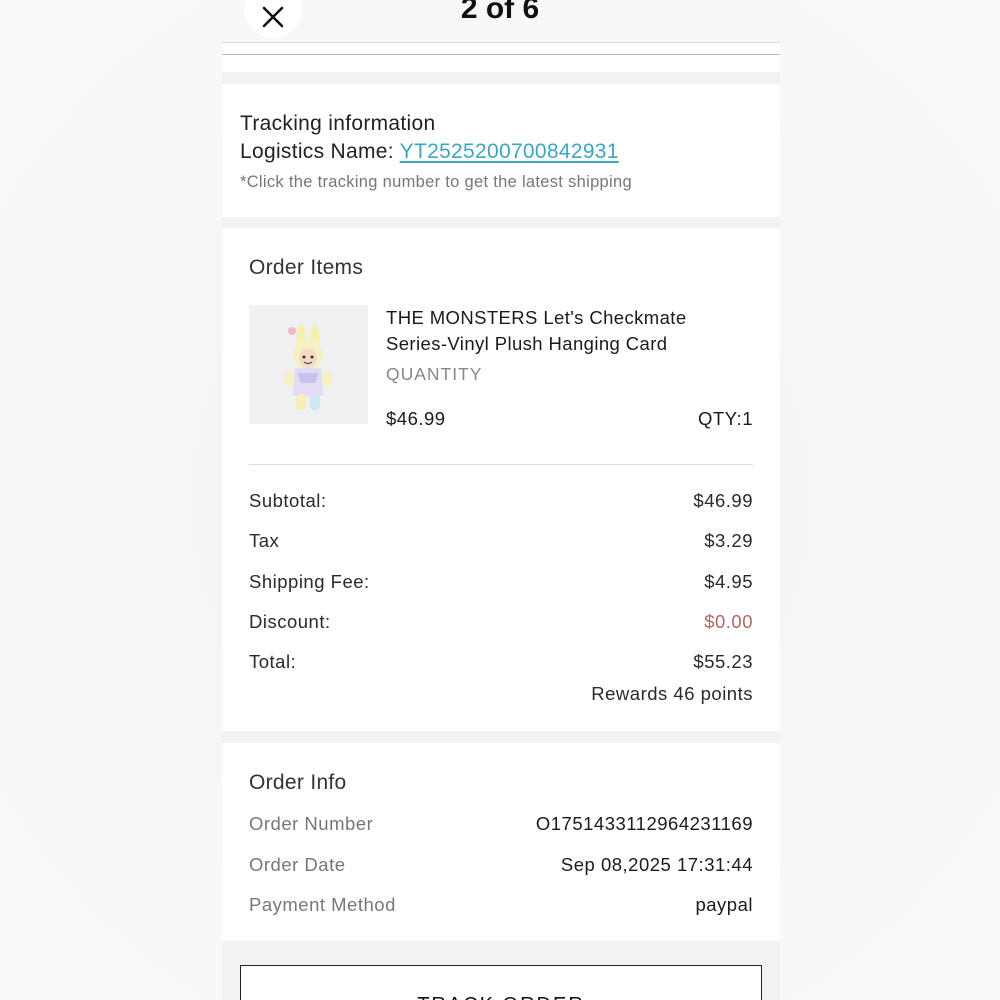  Describe the element at coordinates (273, 661) in the screenshot. I see `total-label: Total:` at that location.